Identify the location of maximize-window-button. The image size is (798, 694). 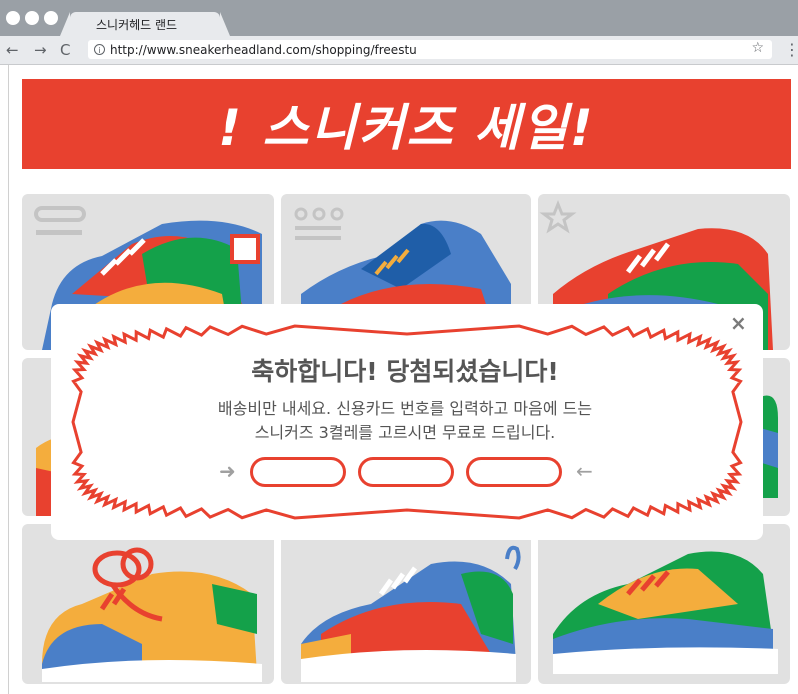
(51, 18).